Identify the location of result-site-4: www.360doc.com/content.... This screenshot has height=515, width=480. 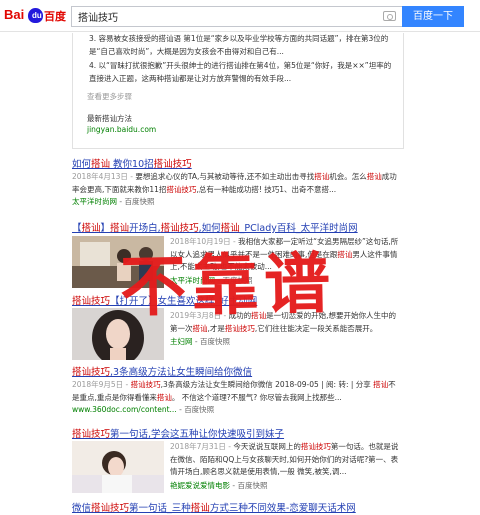
(124, 409).